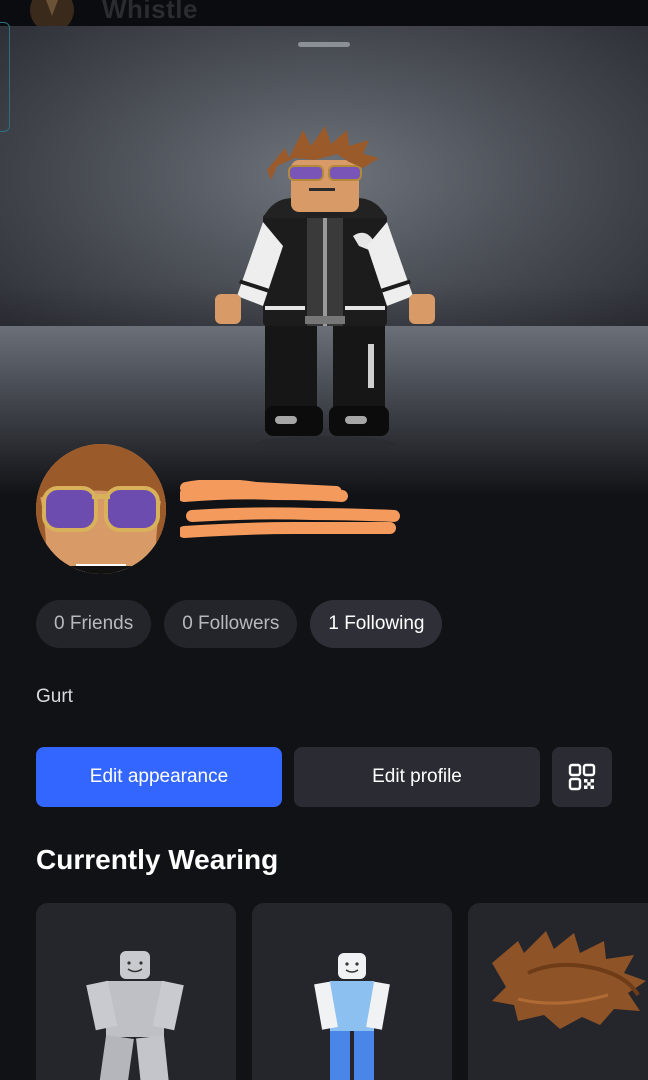 This screenshot has height=1080, width=648. I want to click on qr-code-button, so click(582, 777).